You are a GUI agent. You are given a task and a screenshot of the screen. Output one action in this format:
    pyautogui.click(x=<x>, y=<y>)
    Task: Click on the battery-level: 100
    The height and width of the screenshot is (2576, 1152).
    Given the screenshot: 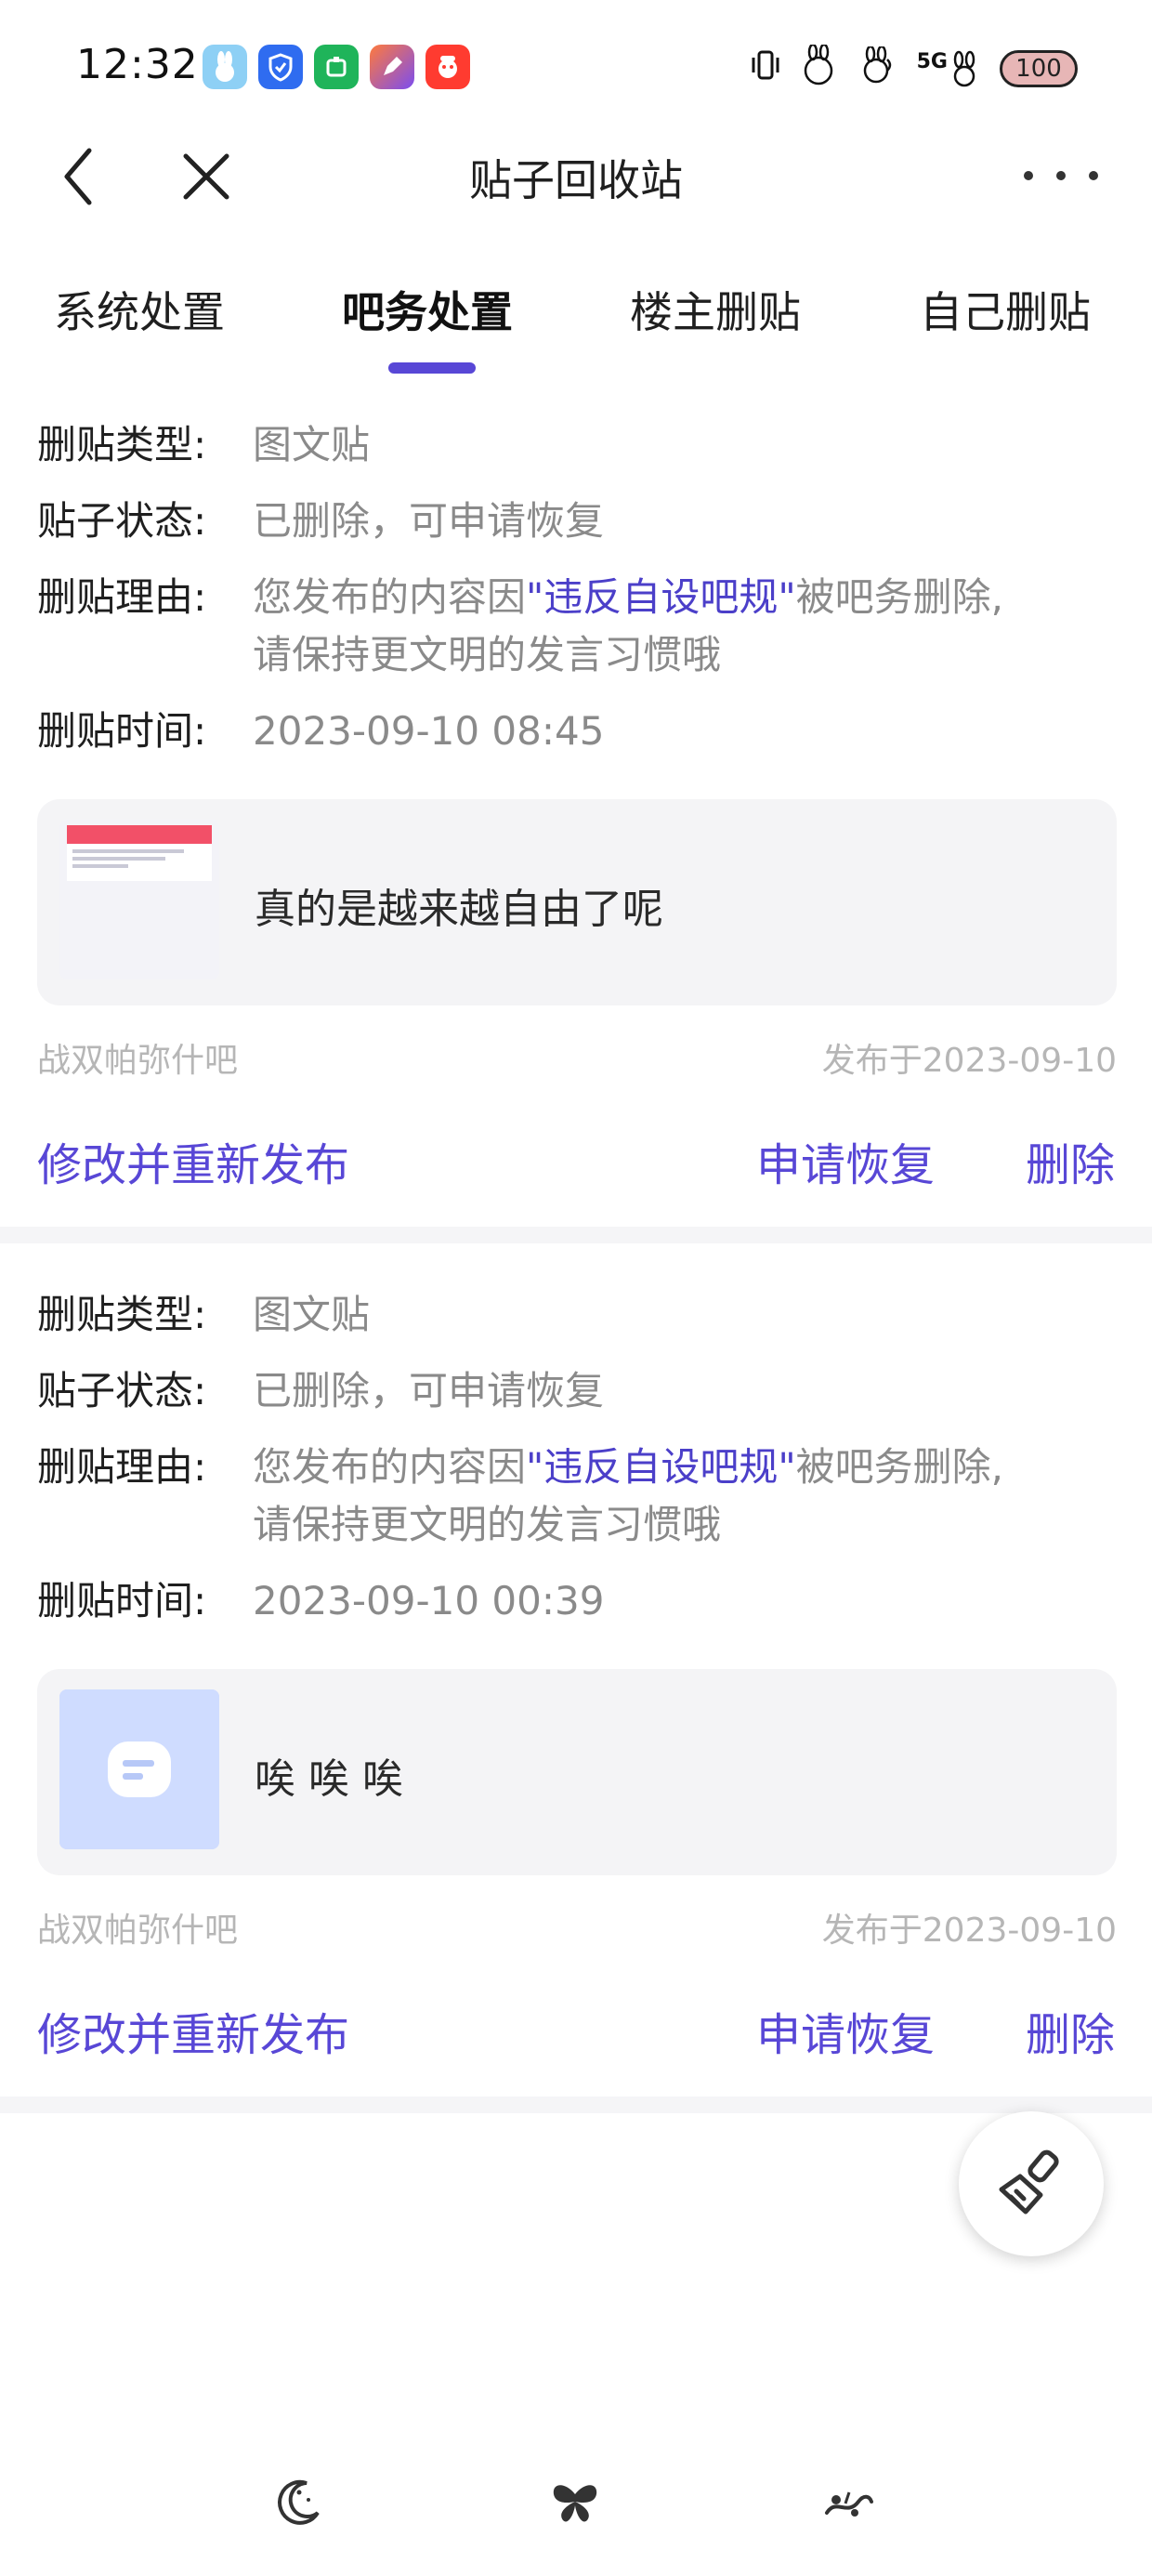 What is the action you would take?
    pyautogui.click(x=1038, y=69)
    